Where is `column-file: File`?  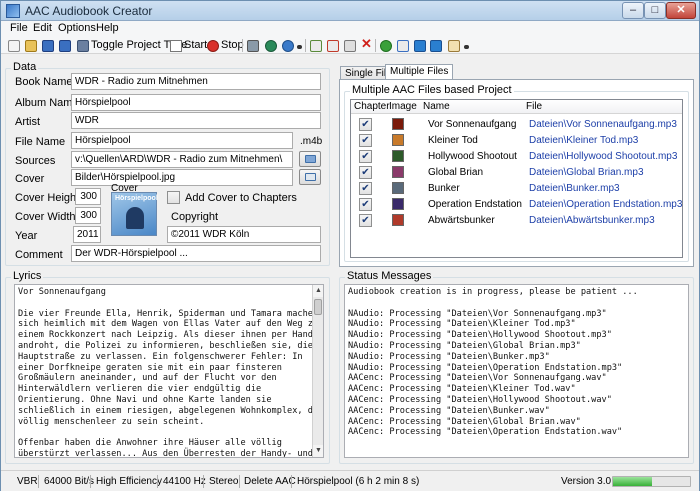
column-file: File is located at coordinates (534, 106).